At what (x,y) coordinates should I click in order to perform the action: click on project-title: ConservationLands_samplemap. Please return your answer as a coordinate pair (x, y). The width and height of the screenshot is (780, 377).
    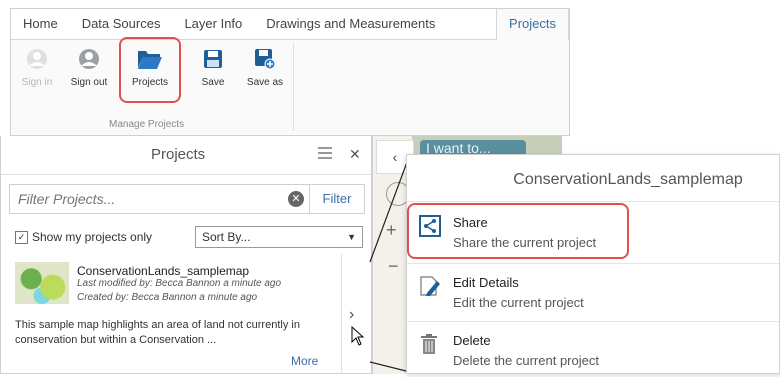
    Looking at the image, I should click on (163, 271).